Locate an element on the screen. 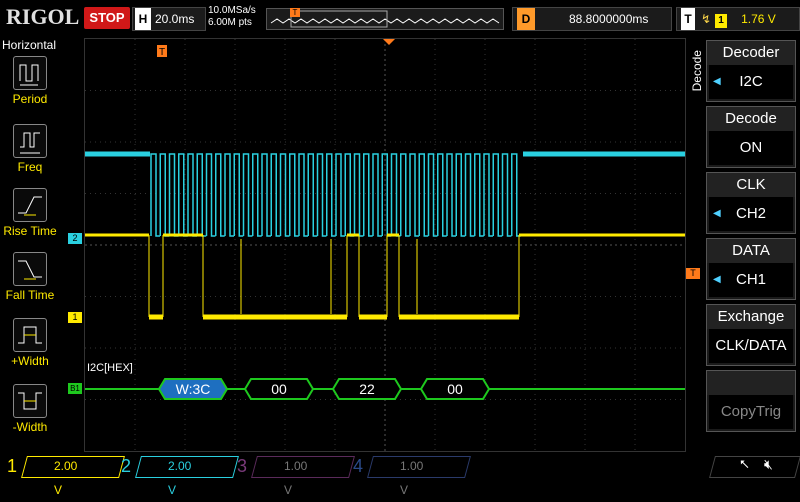 The height and width of the screenshot is (502, 800). exchange-button: Exchange CLK/DATA is located at coordinates (751, 335).